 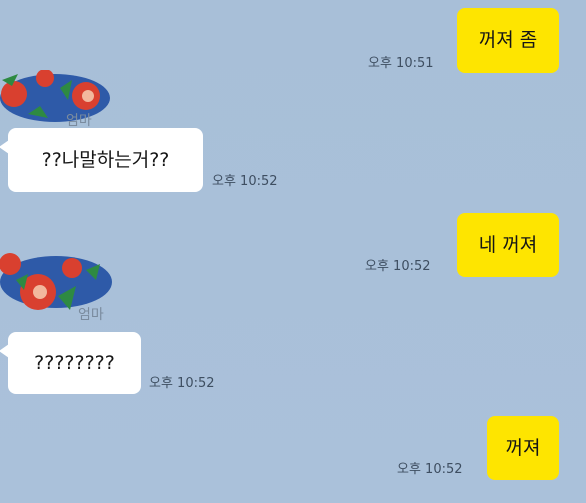 I want to click on message-bubble-other: ????????, so click(x=70, y=363).